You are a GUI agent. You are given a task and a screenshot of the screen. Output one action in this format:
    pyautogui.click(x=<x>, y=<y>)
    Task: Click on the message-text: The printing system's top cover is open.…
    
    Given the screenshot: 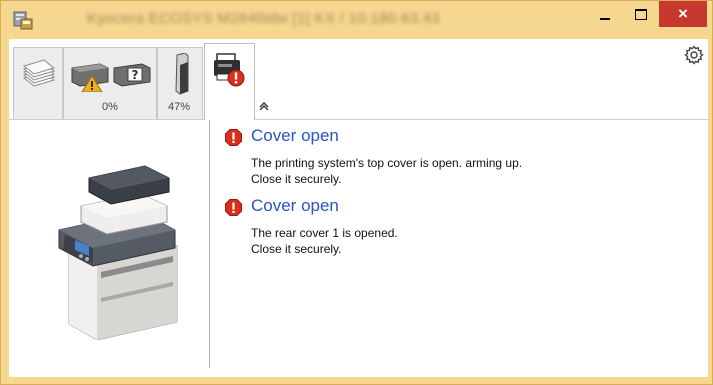 What is the action you would take?
    pyautogui.click(x=387, y=163)
    